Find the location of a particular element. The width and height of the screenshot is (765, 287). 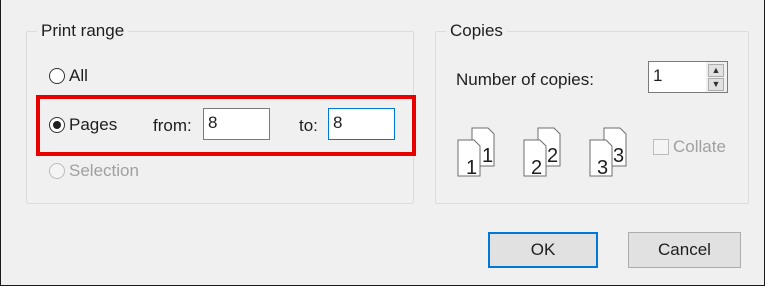

page-icon-2-back: 2 is located at coordinates (552, 156).